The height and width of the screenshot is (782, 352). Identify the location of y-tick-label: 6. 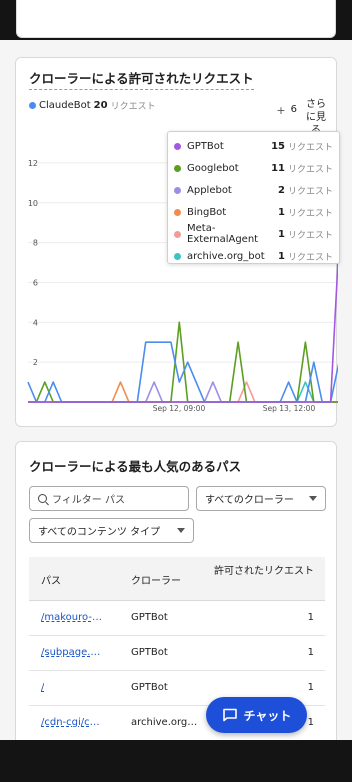
(35, 282).